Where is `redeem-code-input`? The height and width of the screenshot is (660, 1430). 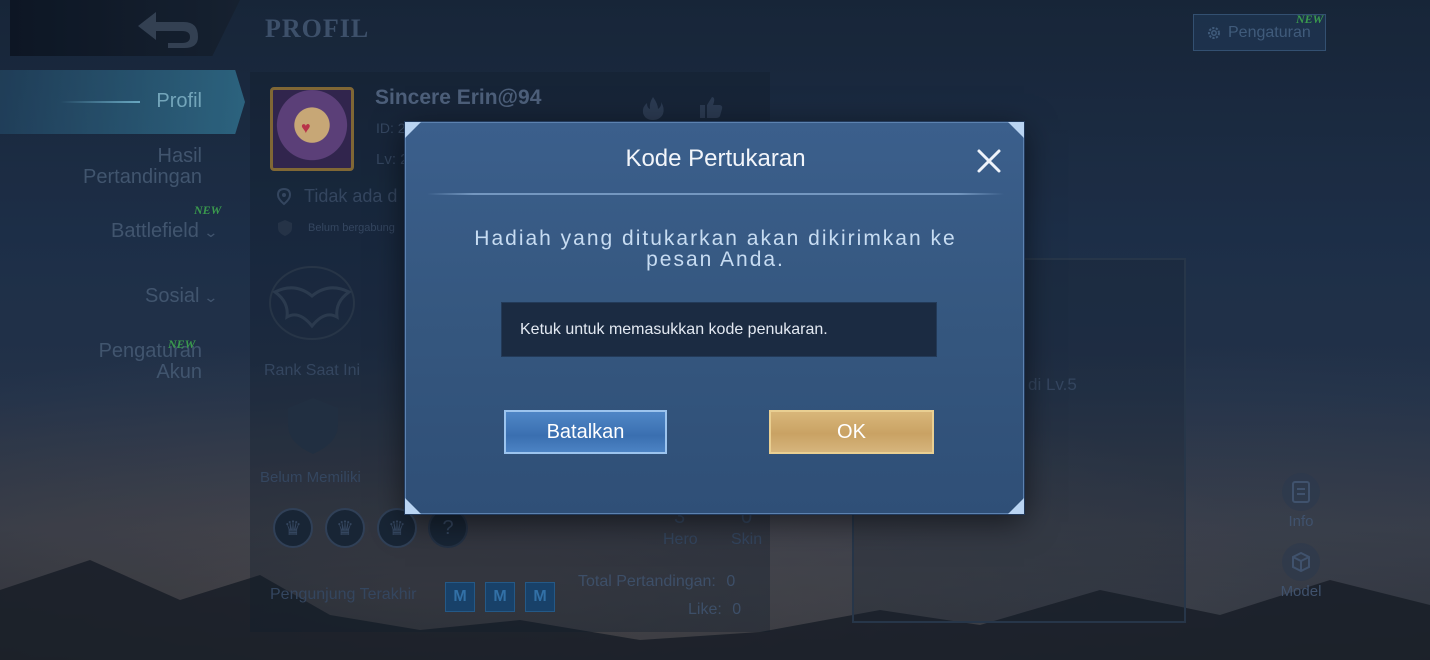 redeem-code-input is located at coordinates (719, 329).